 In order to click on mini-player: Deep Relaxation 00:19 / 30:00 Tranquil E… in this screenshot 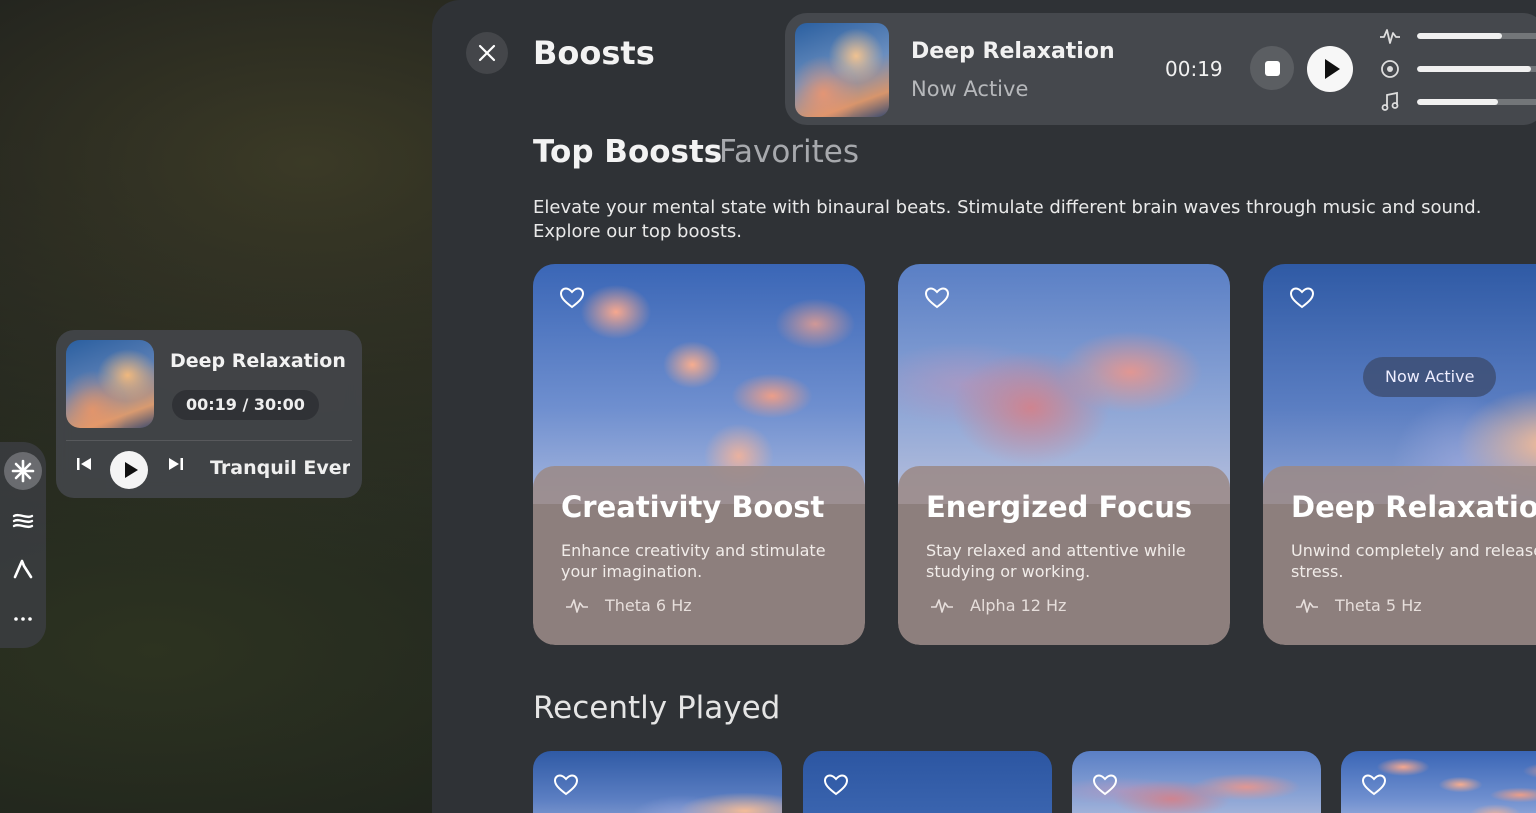, I will do `click(209, 414)`.